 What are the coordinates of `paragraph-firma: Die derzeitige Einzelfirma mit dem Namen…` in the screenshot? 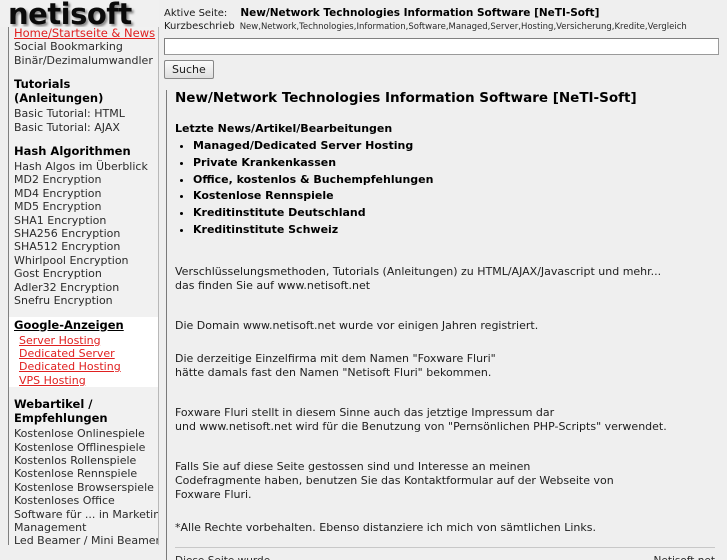 It's located at (447, 366).